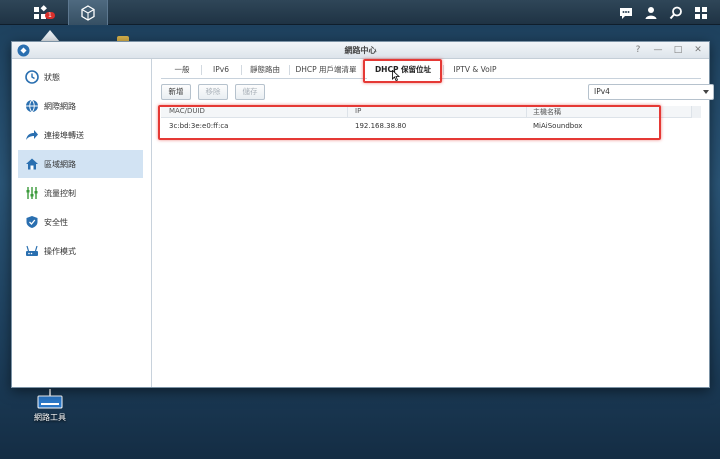 Image resolution: width=720 pixels, height=459 pixels. Describe the element at coordinates (700, 12) in the screenshot. I see `widgets-icon` at that location.